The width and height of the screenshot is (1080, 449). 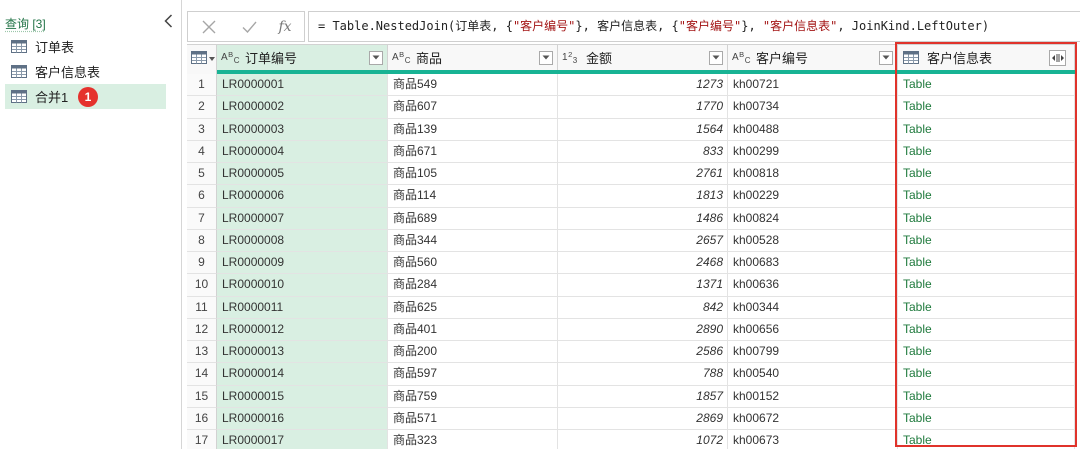 I want to click on cell-customer-id: kh00818, so click(x=813, y=174).